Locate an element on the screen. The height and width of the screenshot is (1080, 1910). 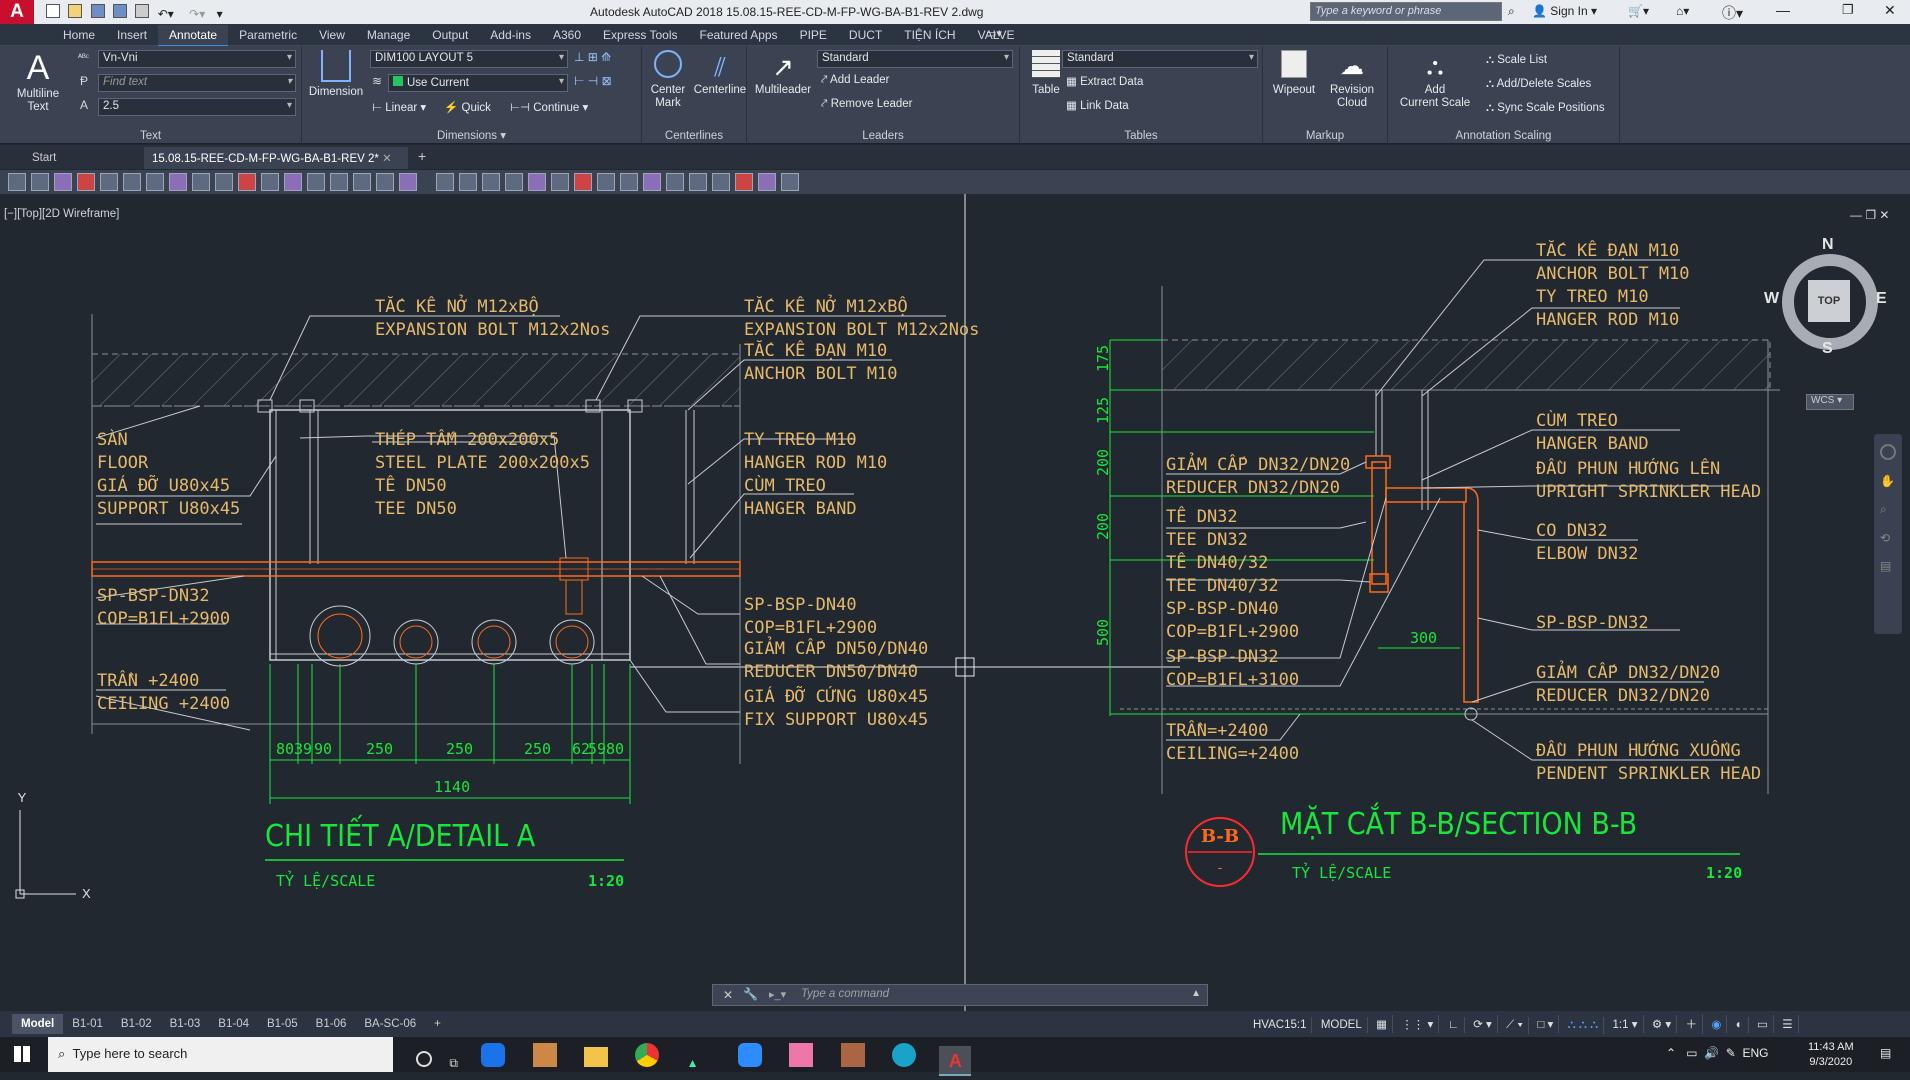
leader-style-dropdown: Standard is located at coordinates (915, 59).